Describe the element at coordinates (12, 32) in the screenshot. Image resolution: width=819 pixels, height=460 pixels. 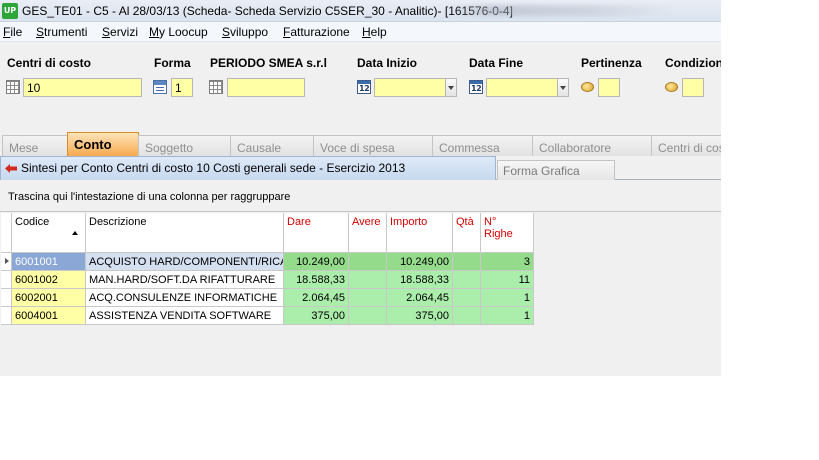
I see `menu-file: File` at that location.